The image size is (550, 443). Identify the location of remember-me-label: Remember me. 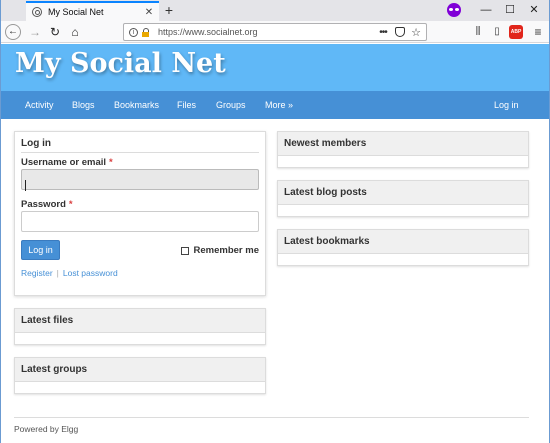
(226, 250).